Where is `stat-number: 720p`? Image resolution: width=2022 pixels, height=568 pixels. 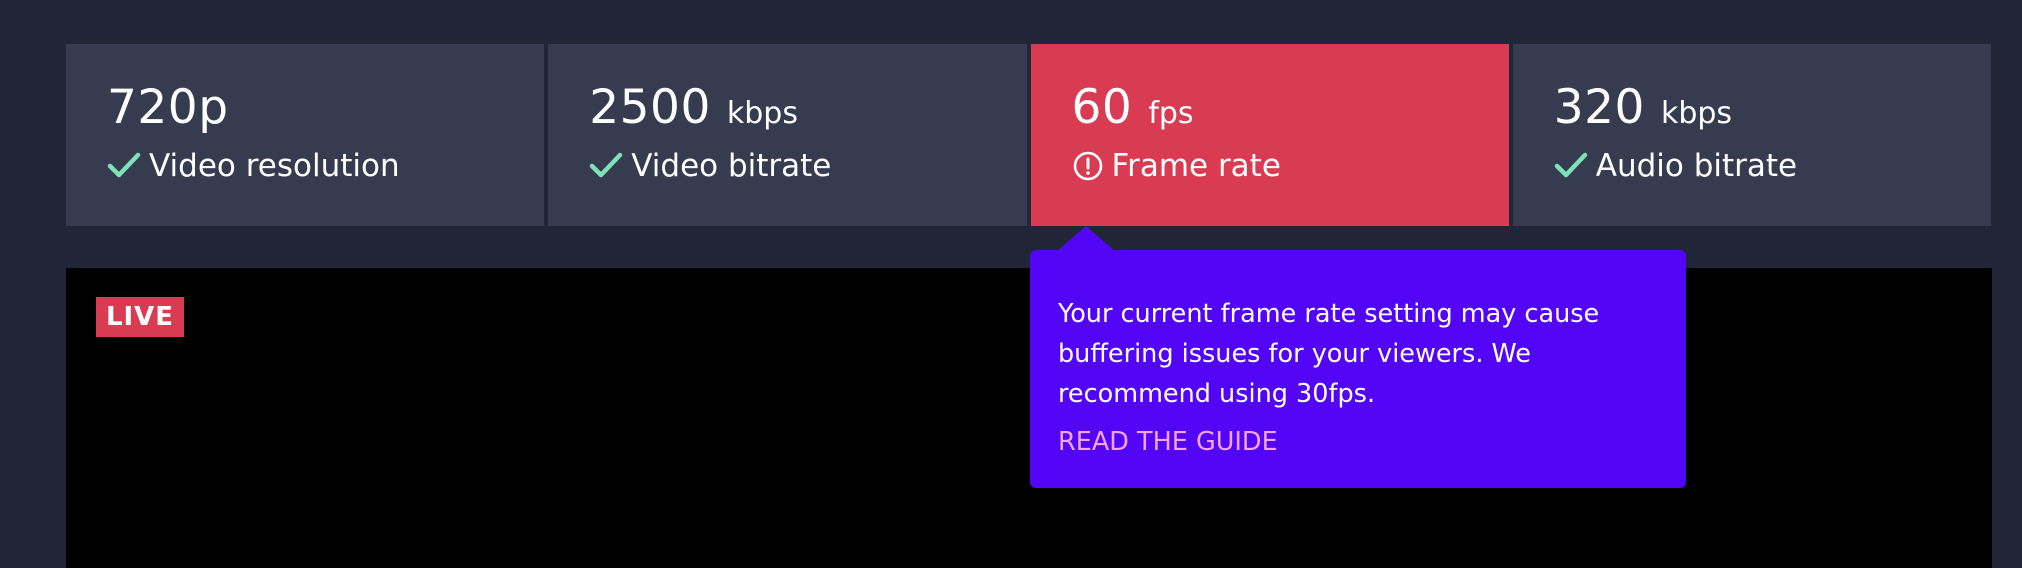 stat-number: 720p is located at coordinates (168, 107).